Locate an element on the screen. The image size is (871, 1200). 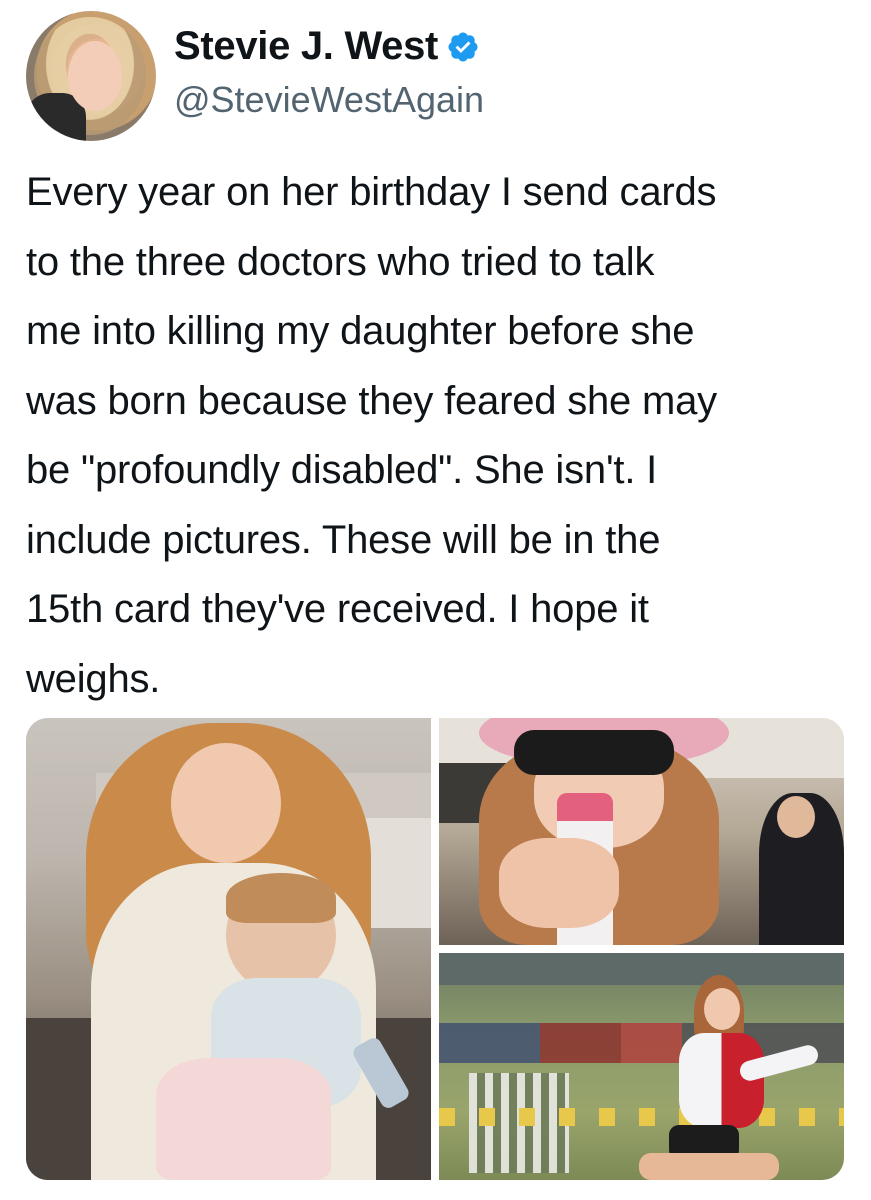
baby-legs is located at coordinates (243, 1119).